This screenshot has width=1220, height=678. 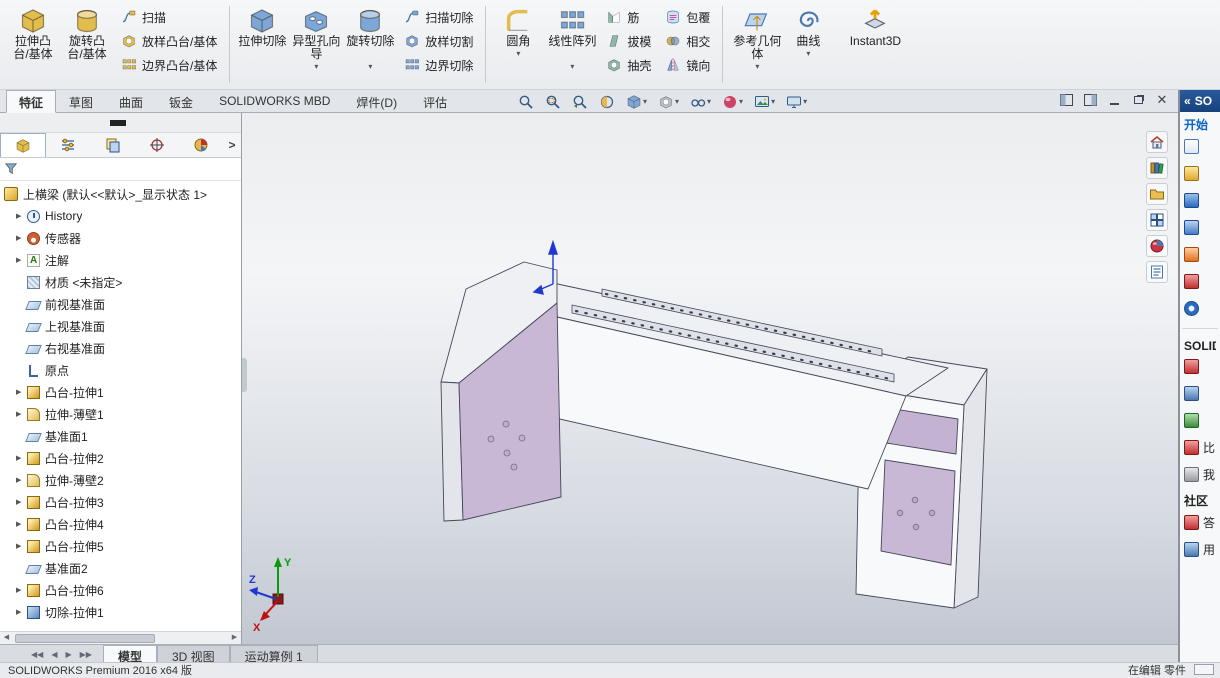 What do you see at coordinates (23, 145) in the screenshot?
I see `featuremanager-tab` at bounding box center [23, 145].